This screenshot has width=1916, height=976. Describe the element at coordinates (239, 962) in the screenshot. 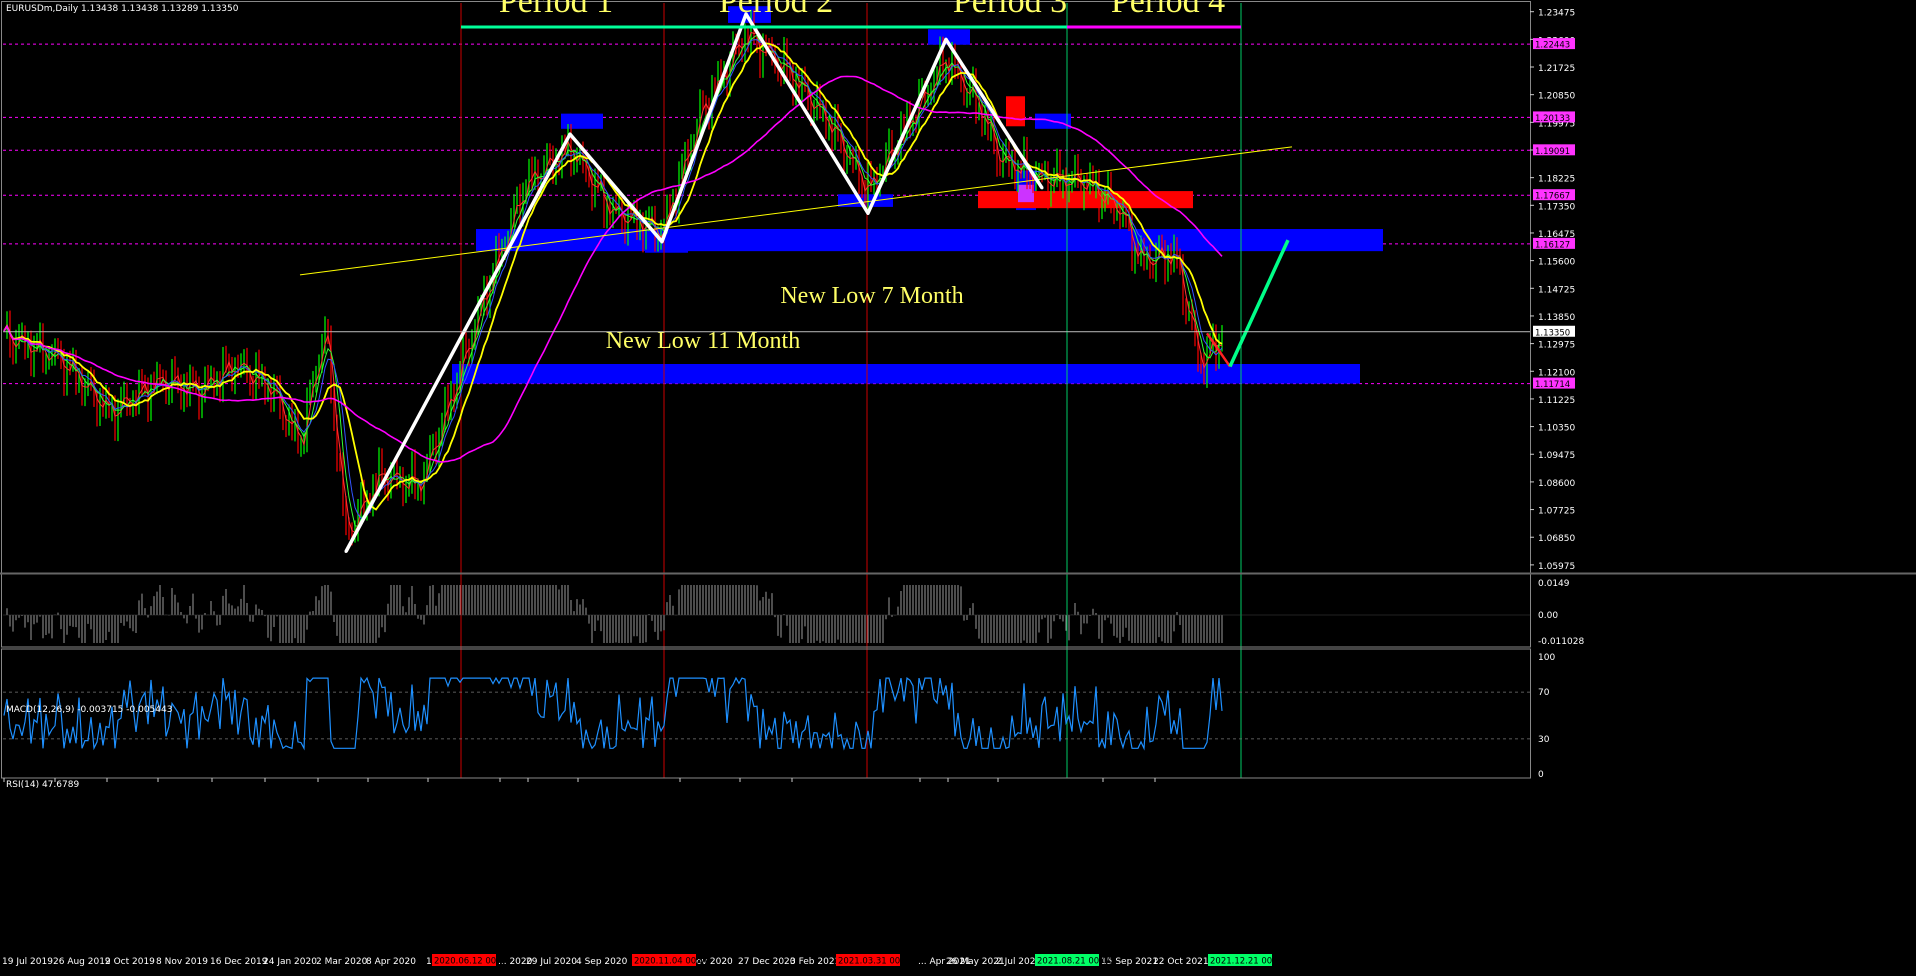

I see `date-tick-label: 16 Dec 2019` at that location.